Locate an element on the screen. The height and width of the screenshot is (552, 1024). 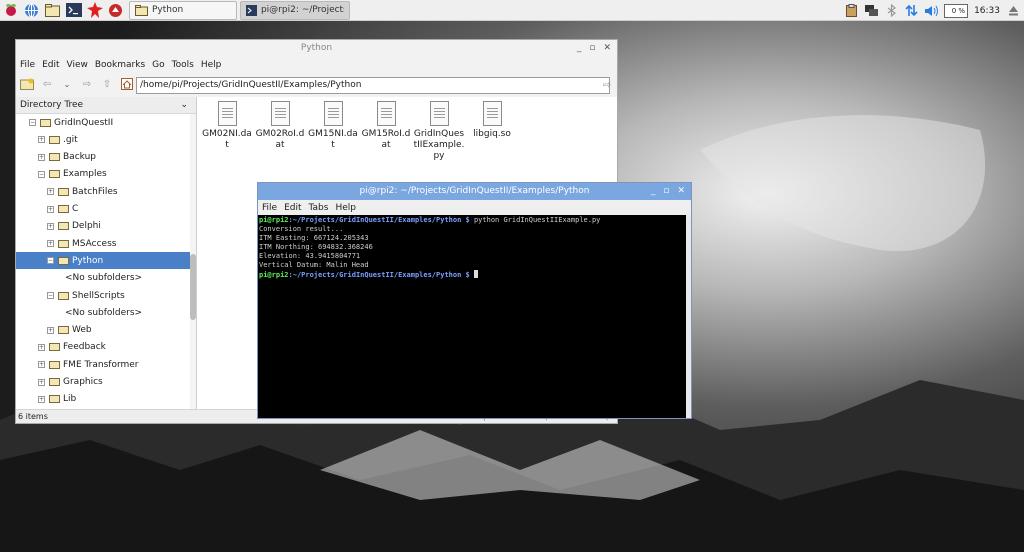
eject-icon is located at coordinates (1013, 11).